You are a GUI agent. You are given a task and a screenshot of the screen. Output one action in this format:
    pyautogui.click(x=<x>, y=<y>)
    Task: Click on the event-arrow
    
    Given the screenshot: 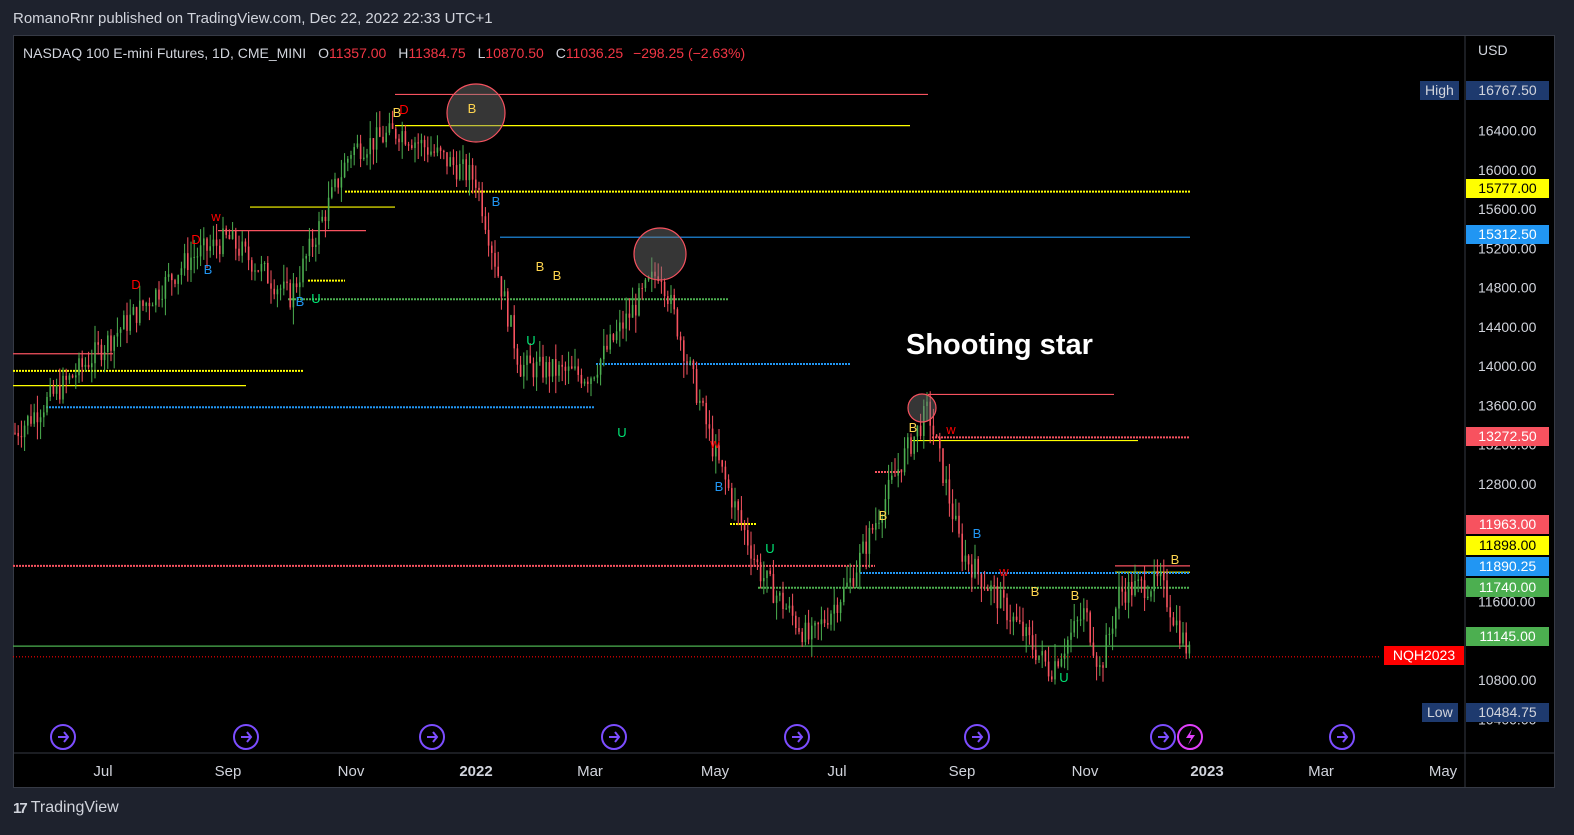 What is the action you would take?
    pyautogui.click(x=64, y=737)
    